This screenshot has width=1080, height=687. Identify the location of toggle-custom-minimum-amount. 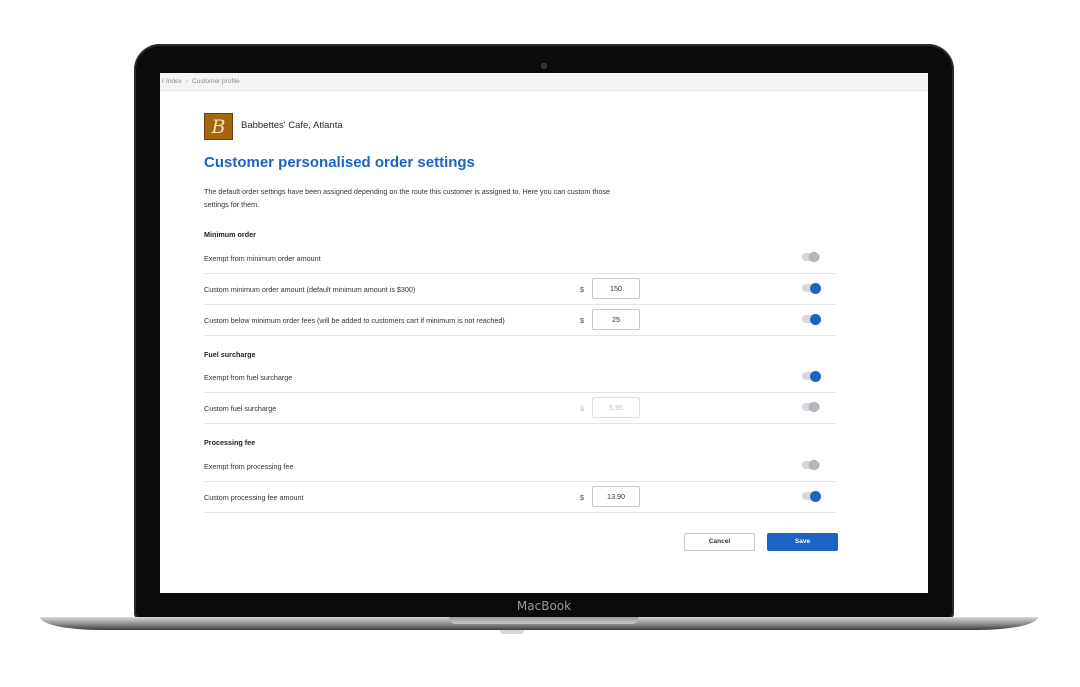
(811, 288).